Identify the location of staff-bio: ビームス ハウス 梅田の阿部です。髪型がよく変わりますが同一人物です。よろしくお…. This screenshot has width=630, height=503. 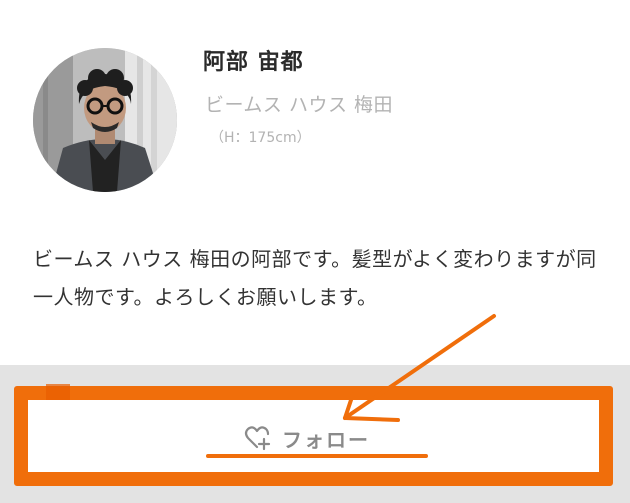
(315, 278).